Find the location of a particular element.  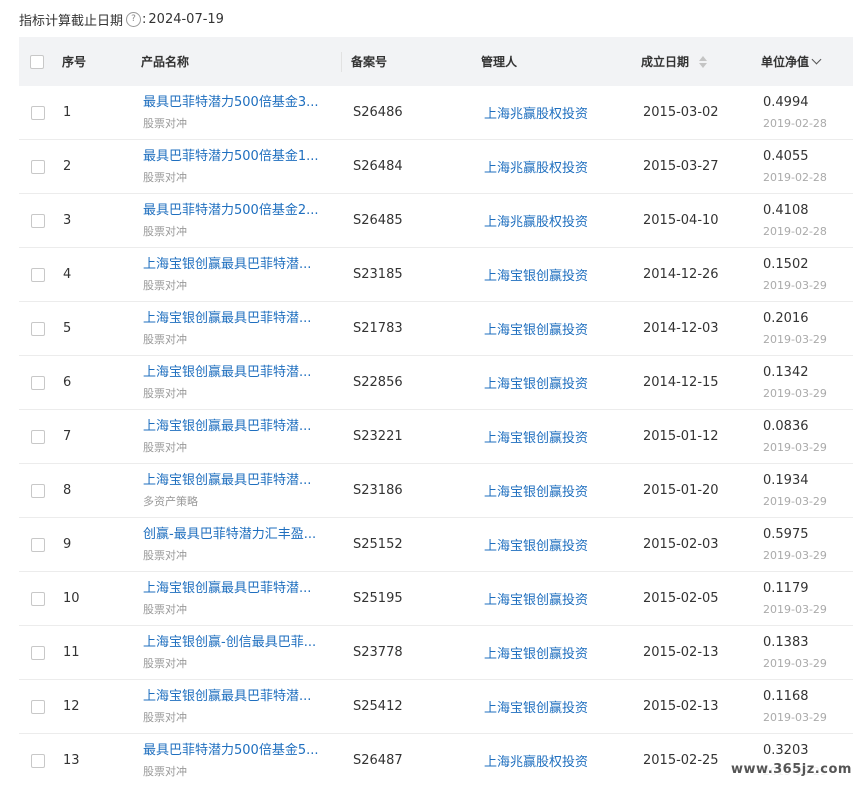

chevron-down-icon is located at coordinates (816, 59).